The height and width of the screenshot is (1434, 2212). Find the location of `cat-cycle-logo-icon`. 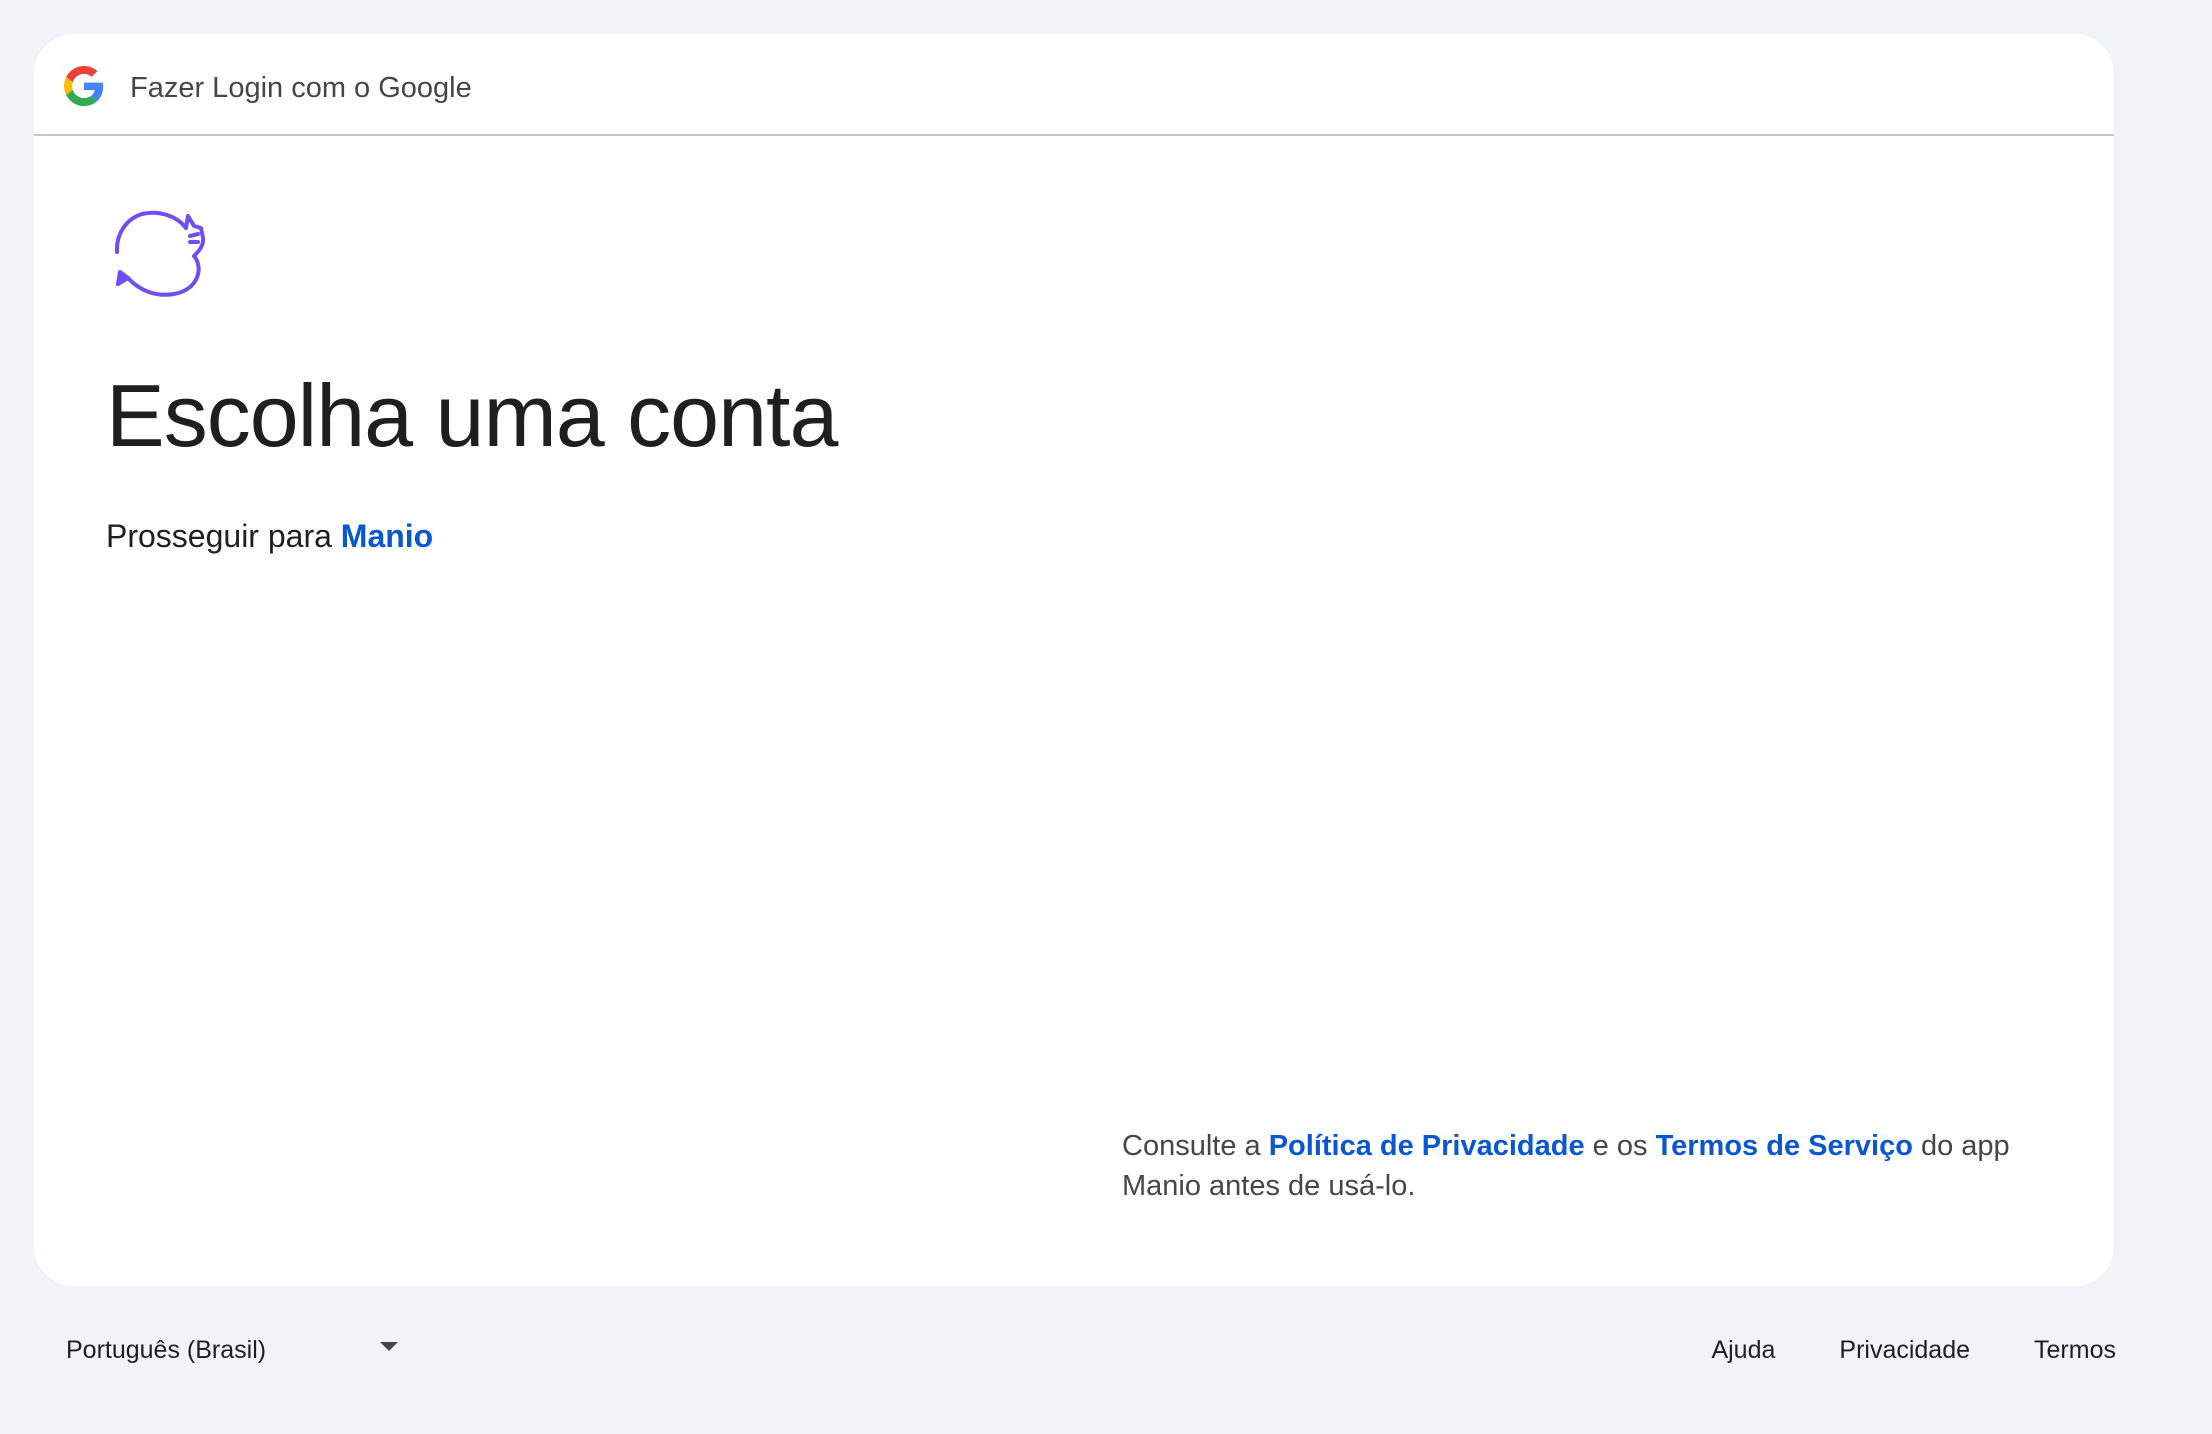

cat-cycle-logo-icon is located at coordinates (160, 253).